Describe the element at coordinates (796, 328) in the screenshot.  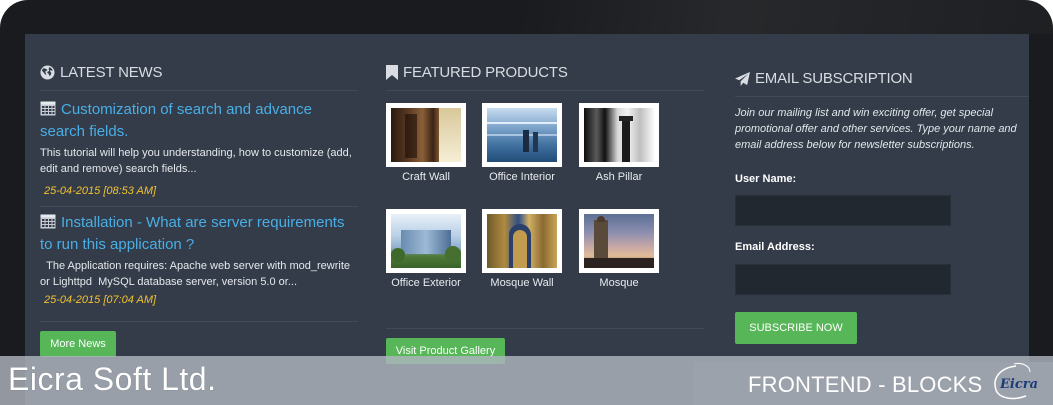
I see `subscribe-now-button: SUBSCRIBE NOW` at that location.